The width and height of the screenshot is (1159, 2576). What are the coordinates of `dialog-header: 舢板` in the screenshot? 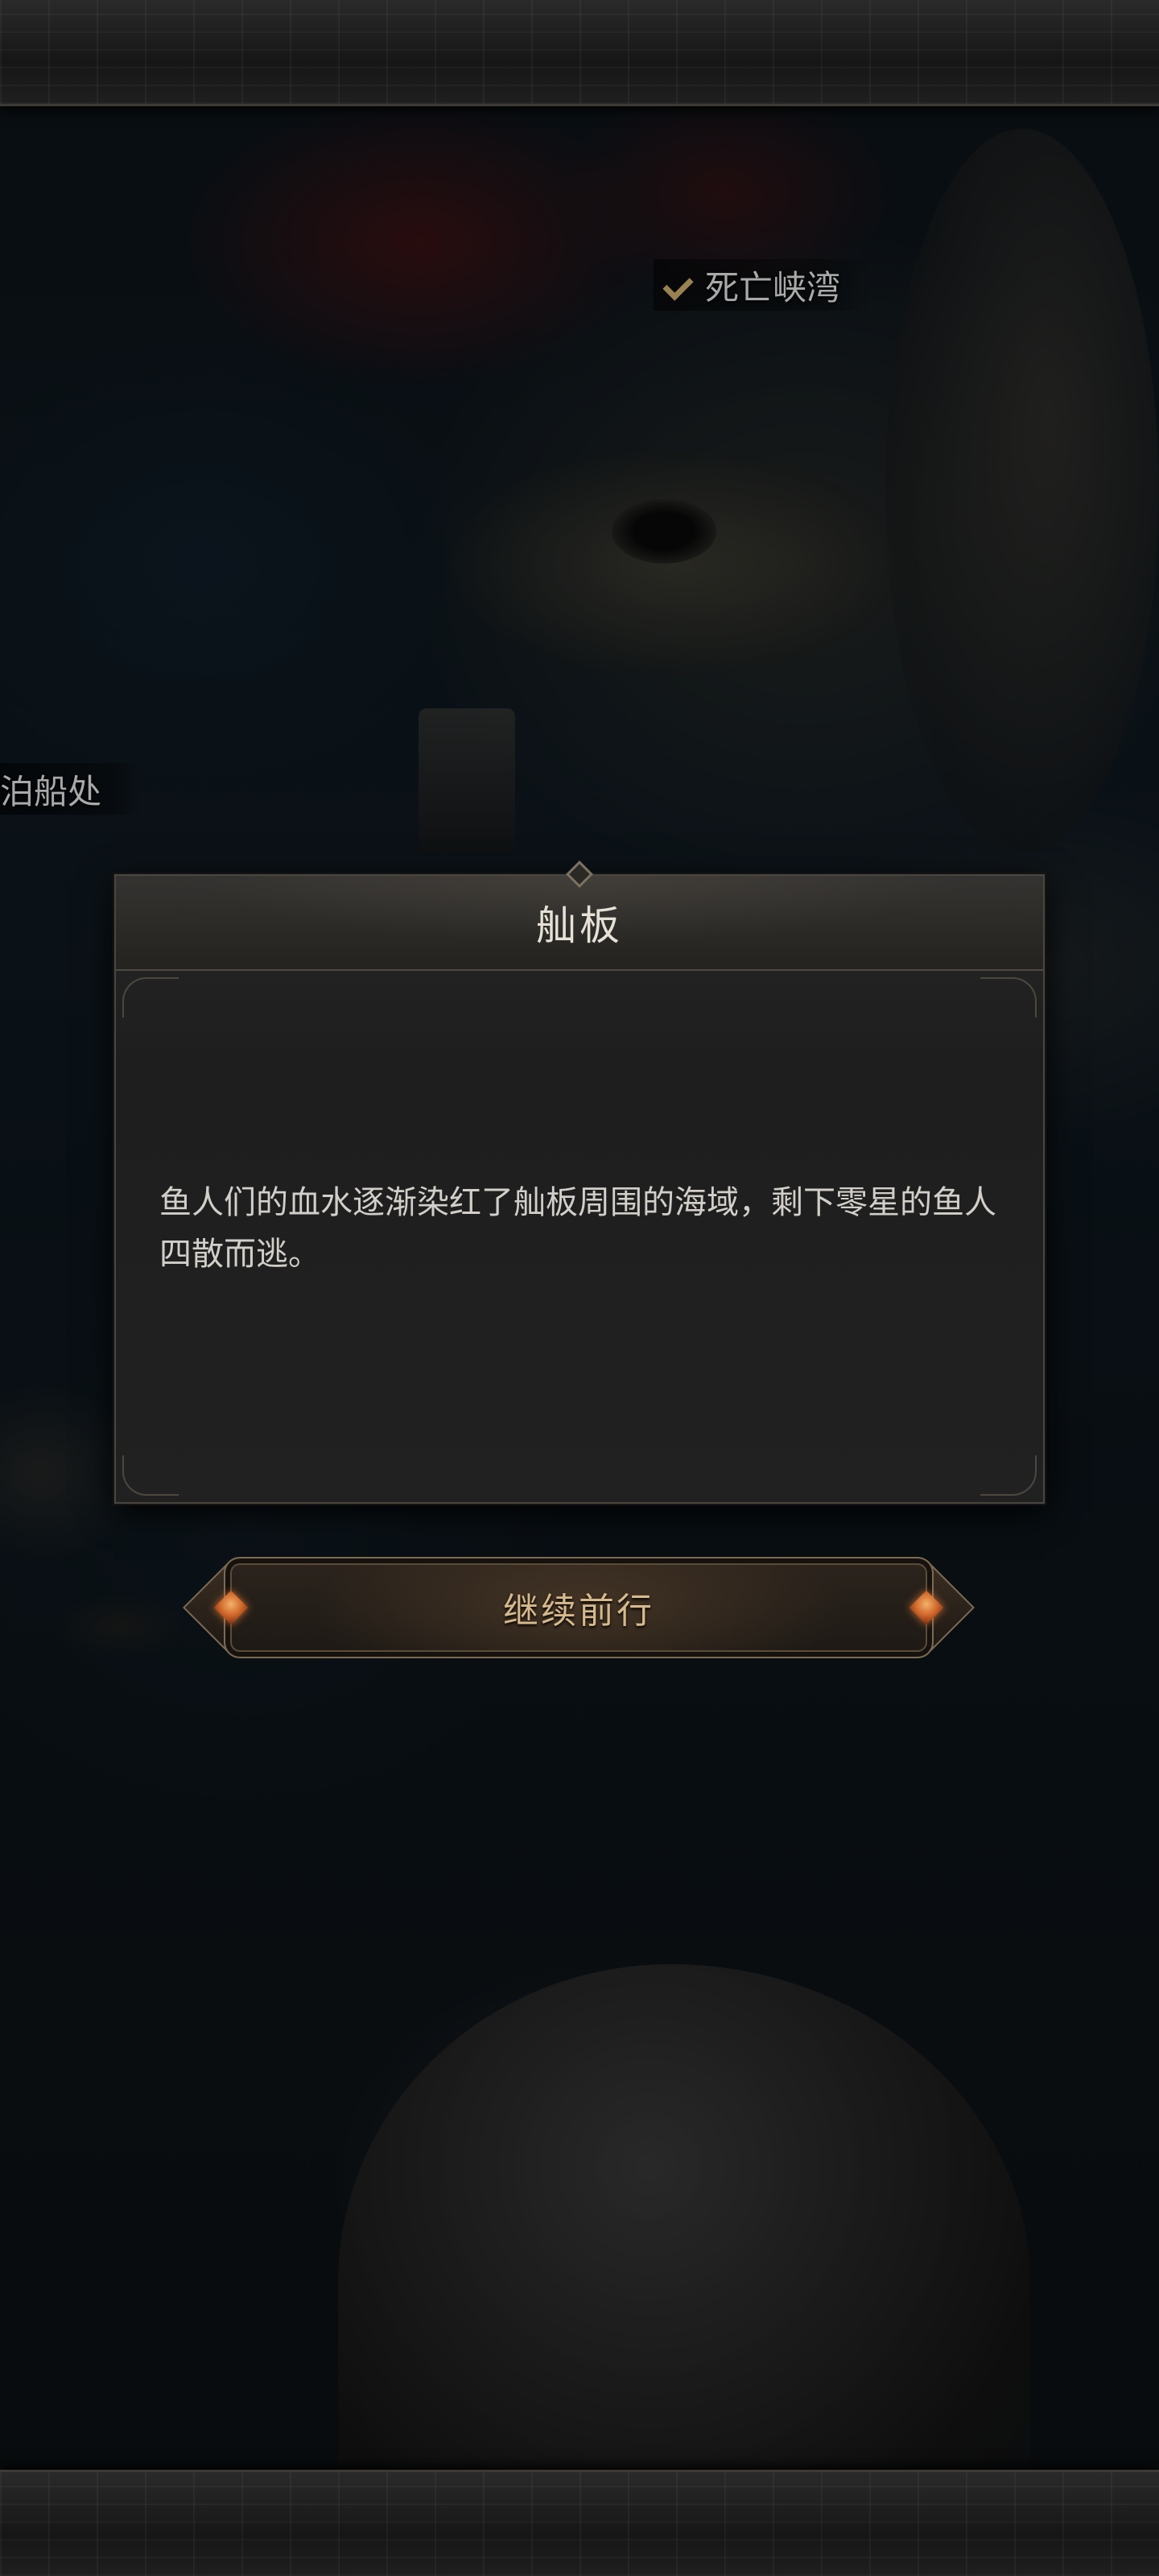 It's located at (579, 916).